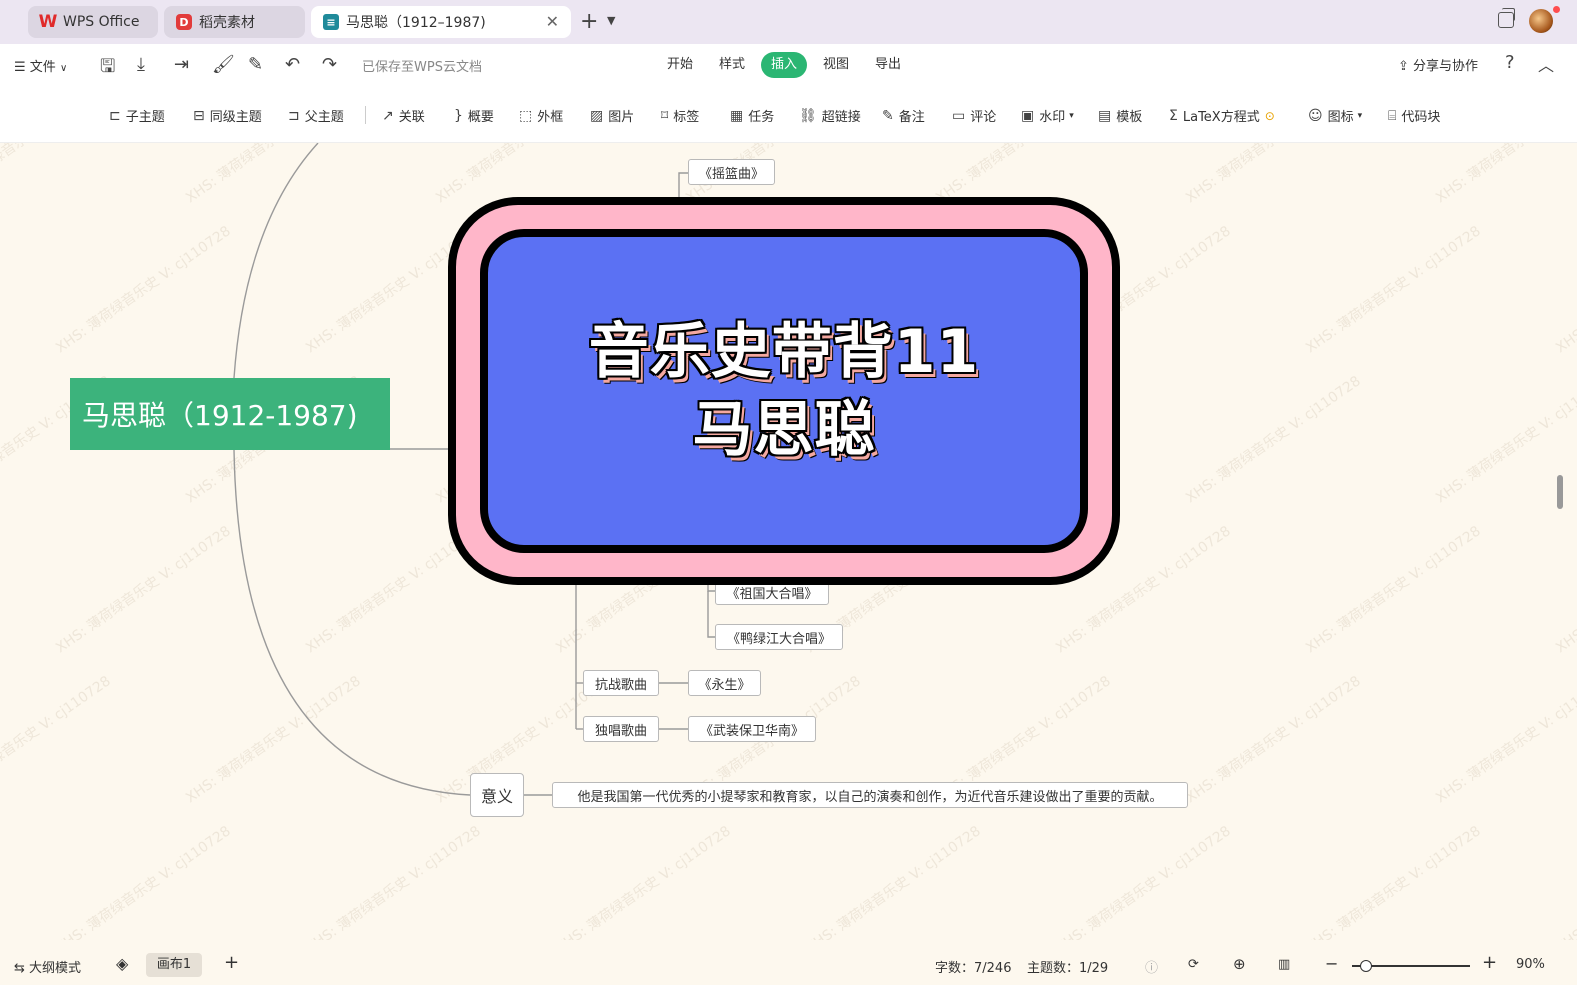 This screenshot has height=985, width=1577. What do you see at coordinates (422, 67) in the screenshot?
I see `save-status-text: 已保存至WPS云文档` at bounding box center [422, 67].